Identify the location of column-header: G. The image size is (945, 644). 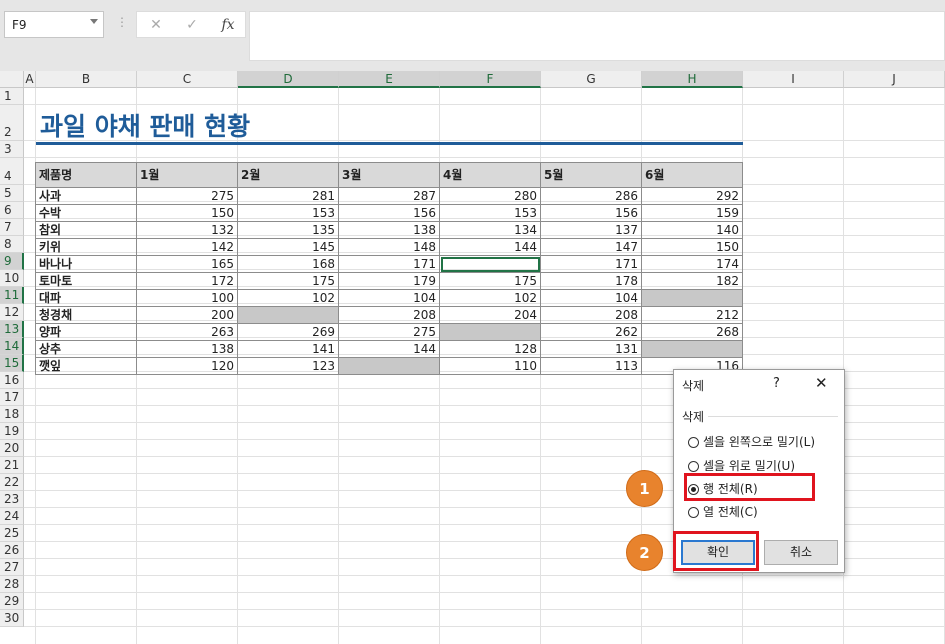
(591, 79).